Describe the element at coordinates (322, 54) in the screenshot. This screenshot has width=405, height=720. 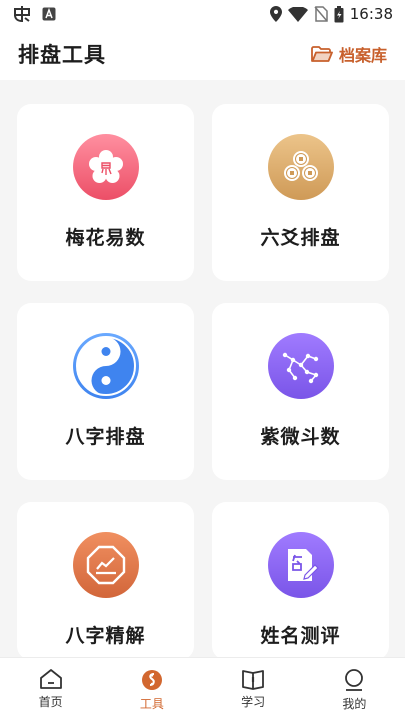
I see `folder-open-icon` at that location.